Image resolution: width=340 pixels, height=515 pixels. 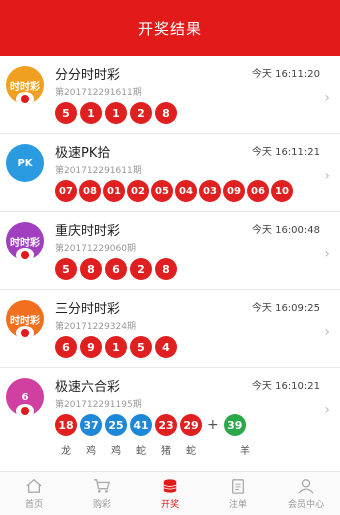 What do you see at coordinates (88, 231) in the screenshot?
I see `lottery-name: 重庆时时彩` at bounding box center [88, 231].